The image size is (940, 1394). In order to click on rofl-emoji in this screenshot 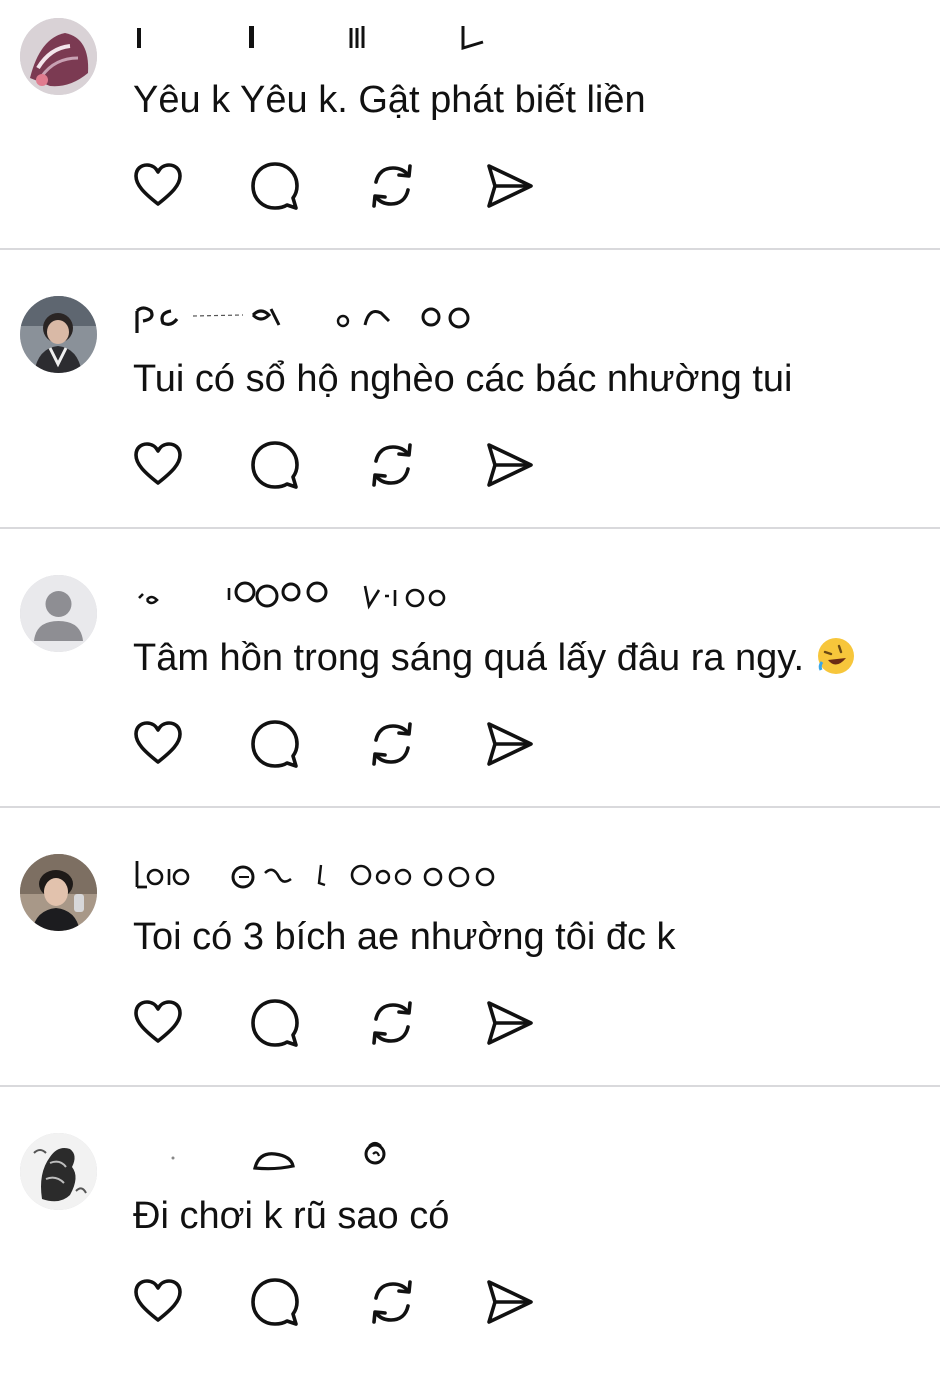, I will do `click(836, 656)`.